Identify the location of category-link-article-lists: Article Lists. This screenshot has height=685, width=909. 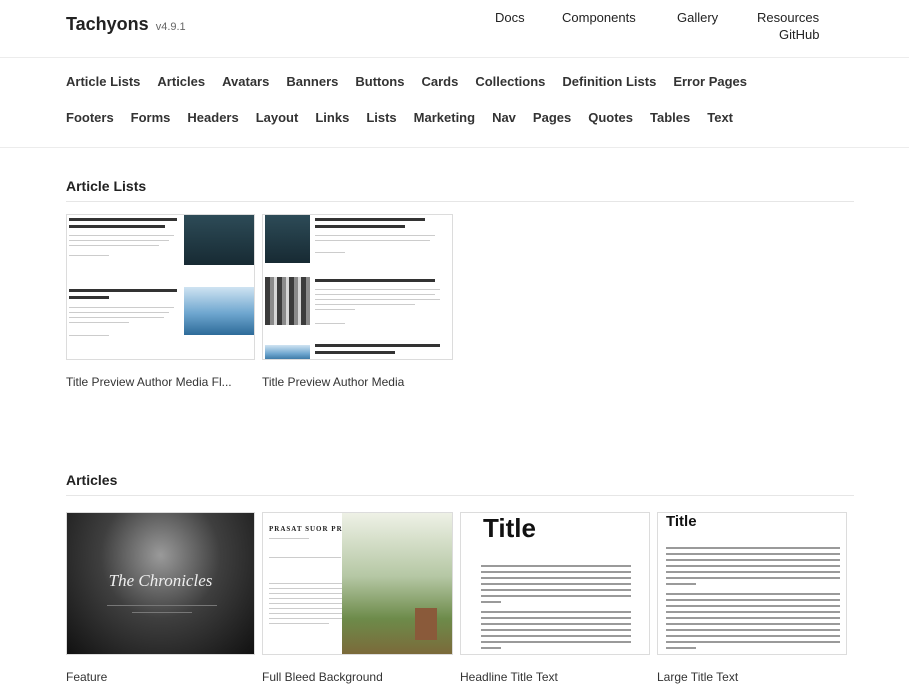
(103, 83).